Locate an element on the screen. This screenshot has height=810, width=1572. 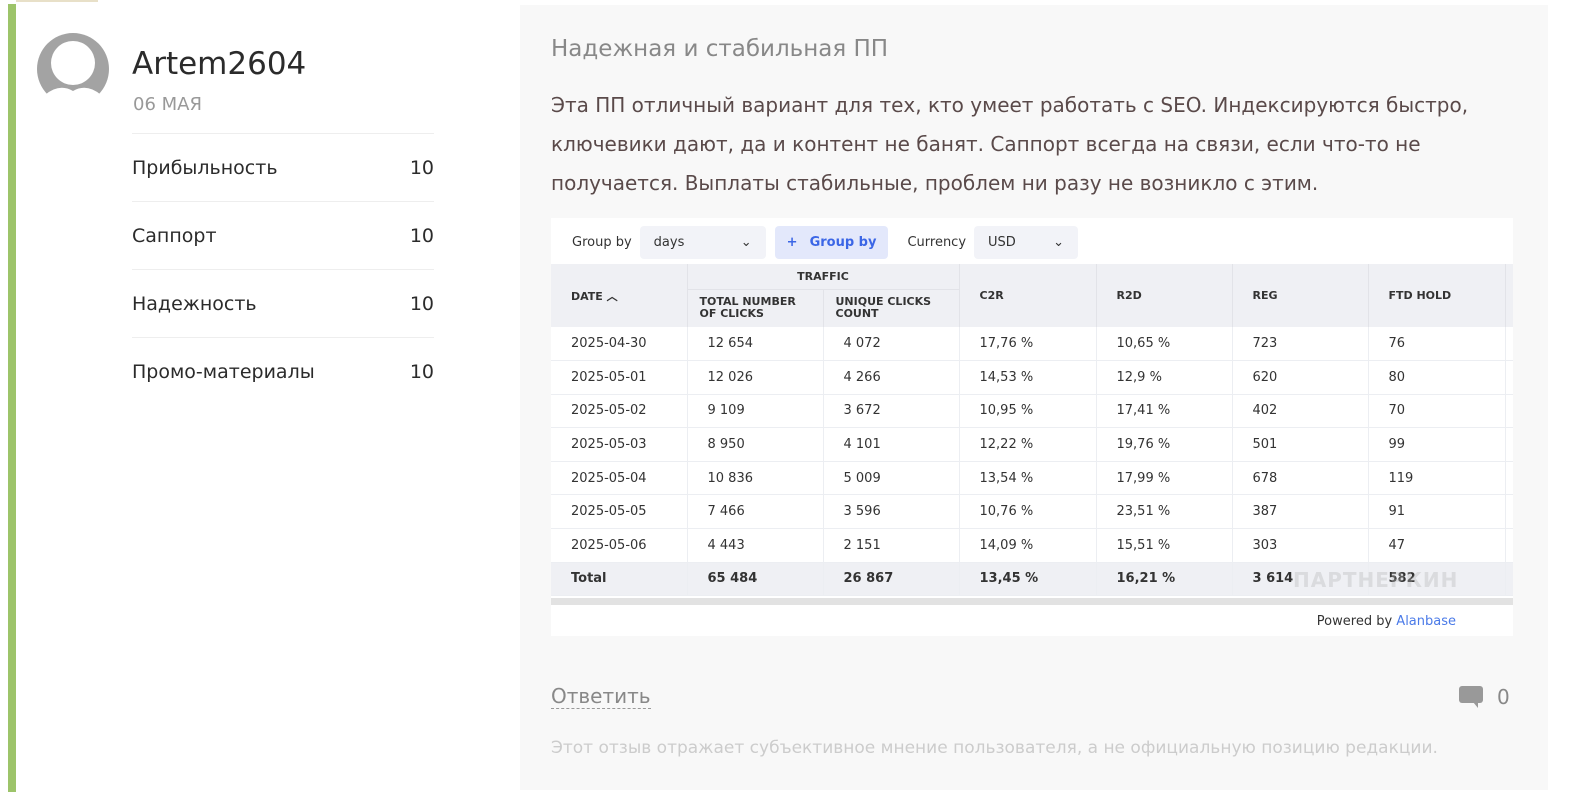
rating-label: Промо-материалы is located at coordinates (223, 371).